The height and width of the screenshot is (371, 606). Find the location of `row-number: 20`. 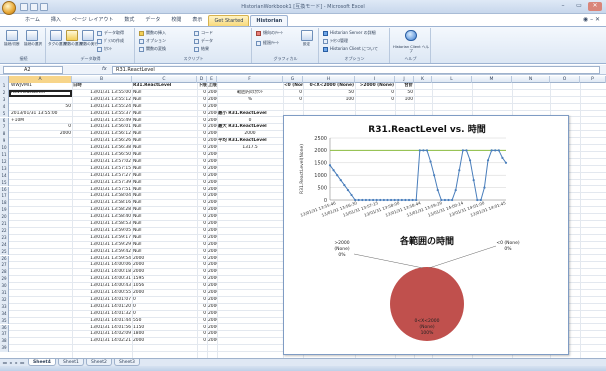

row-number: 20 is located at coordinates (4, 217).